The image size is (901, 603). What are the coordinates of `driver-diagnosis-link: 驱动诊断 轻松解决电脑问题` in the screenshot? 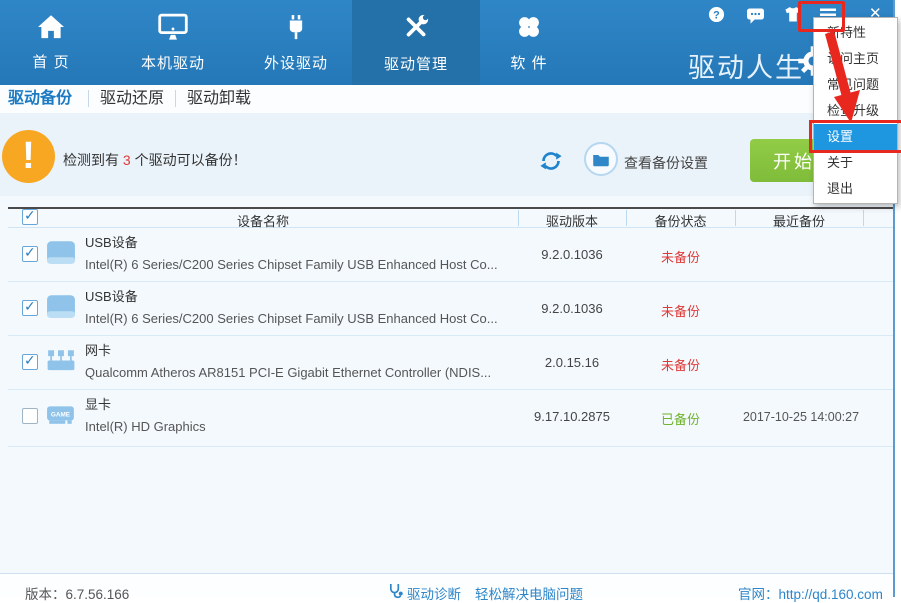 It's located at (485, 593).